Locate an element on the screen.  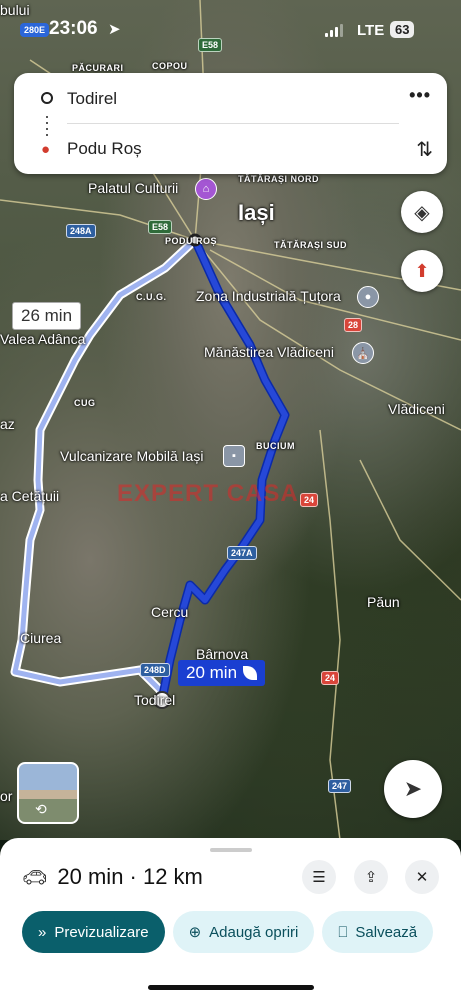
place-label: or is located at coordinates (6, 796).